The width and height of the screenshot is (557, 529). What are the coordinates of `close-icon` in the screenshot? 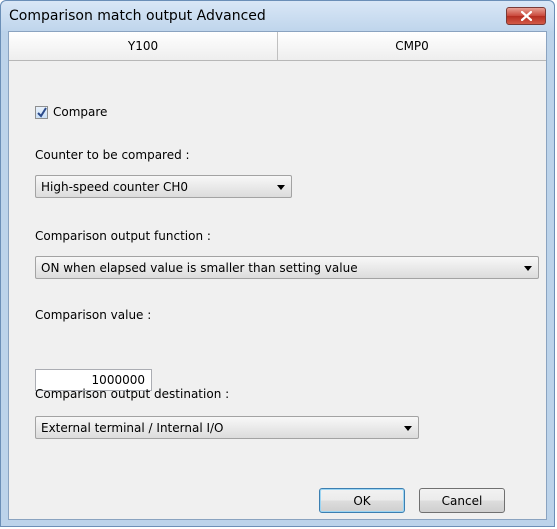 It's located at (526, 16).